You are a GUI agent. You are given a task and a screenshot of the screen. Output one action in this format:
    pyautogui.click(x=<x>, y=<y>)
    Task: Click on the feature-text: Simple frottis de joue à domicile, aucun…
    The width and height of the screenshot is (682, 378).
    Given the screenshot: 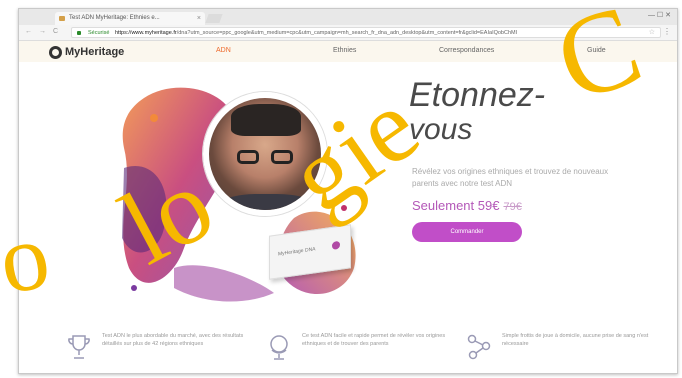 What is the action you would take?
    pyautogui.click(x=575, y=340)
    